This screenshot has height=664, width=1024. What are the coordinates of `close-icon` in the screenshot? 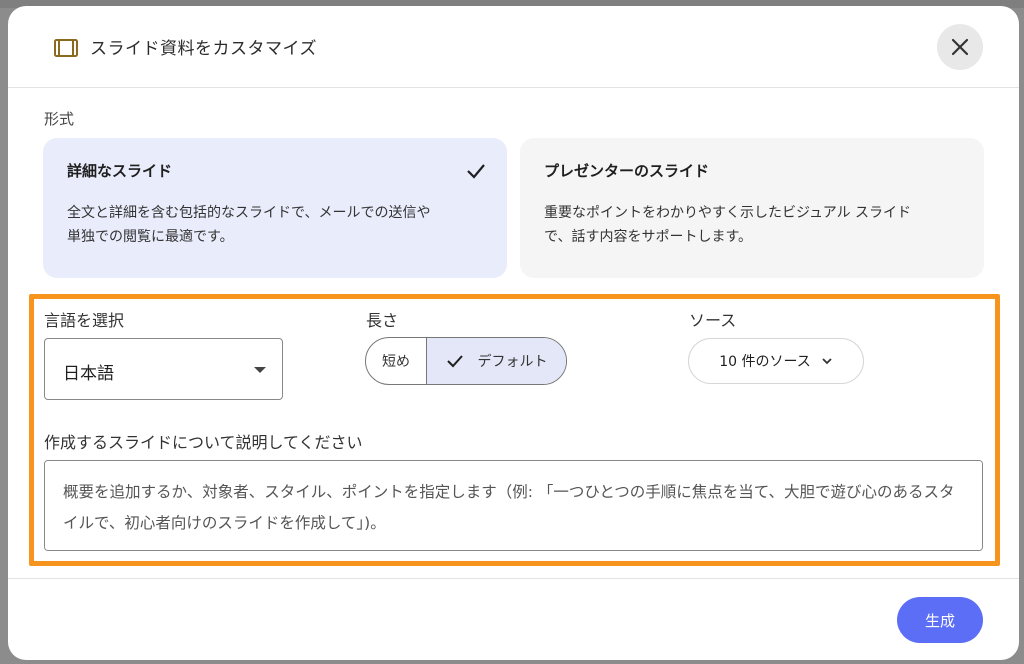 It's located at (960, 47).